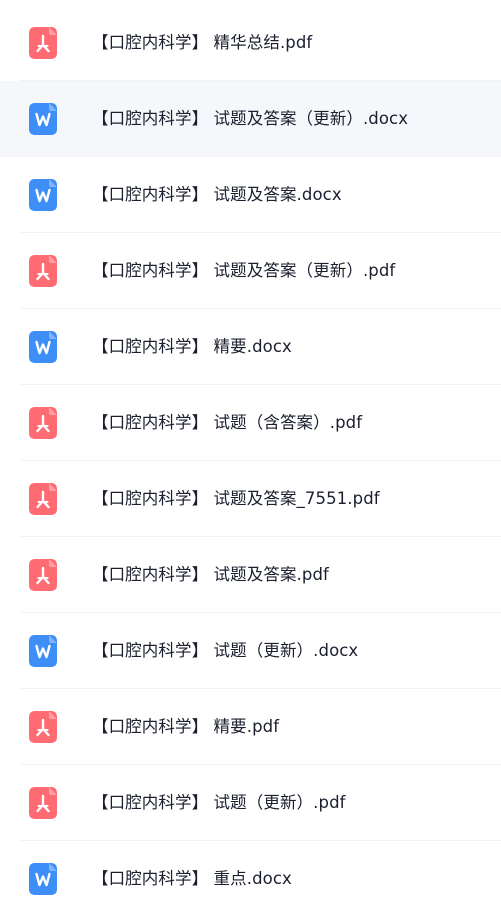 The height and width of the screenshot is (917, 501). I want to click on file-name: 【口腔内科学】 精要.pdf, so click(186, 726).